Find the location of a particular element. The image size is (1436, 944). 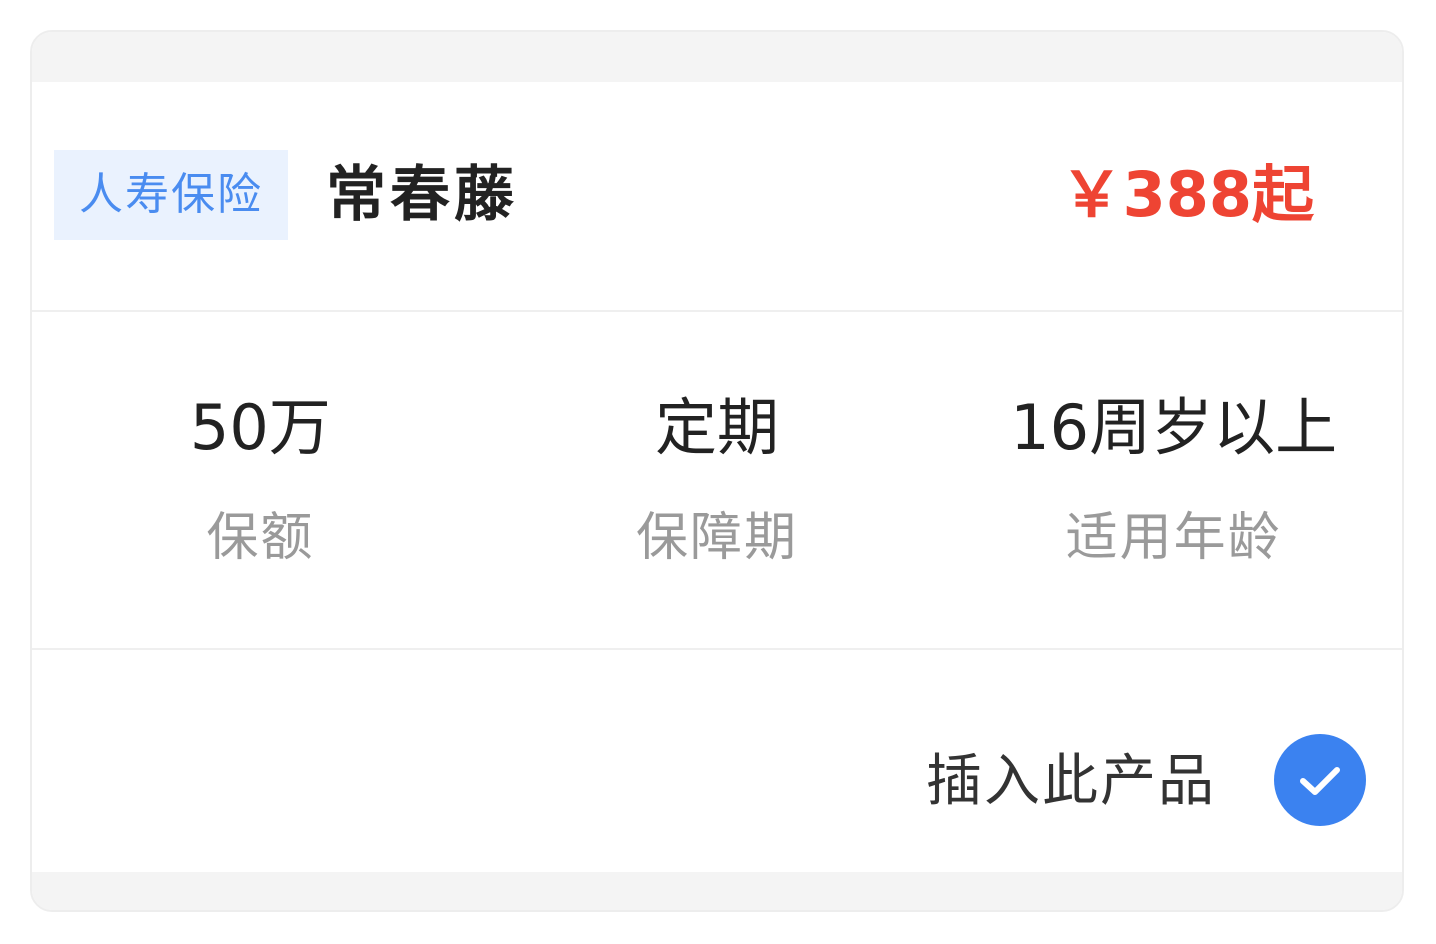

insert-product-label: 插入此产品 is located at coordinates (1071, 782).